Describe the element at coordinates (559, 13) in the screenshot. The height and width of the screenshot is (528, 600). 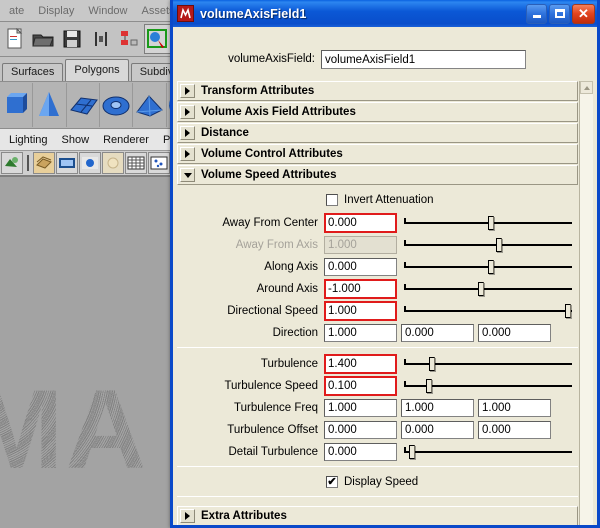
I see `maximize-button` at that location.